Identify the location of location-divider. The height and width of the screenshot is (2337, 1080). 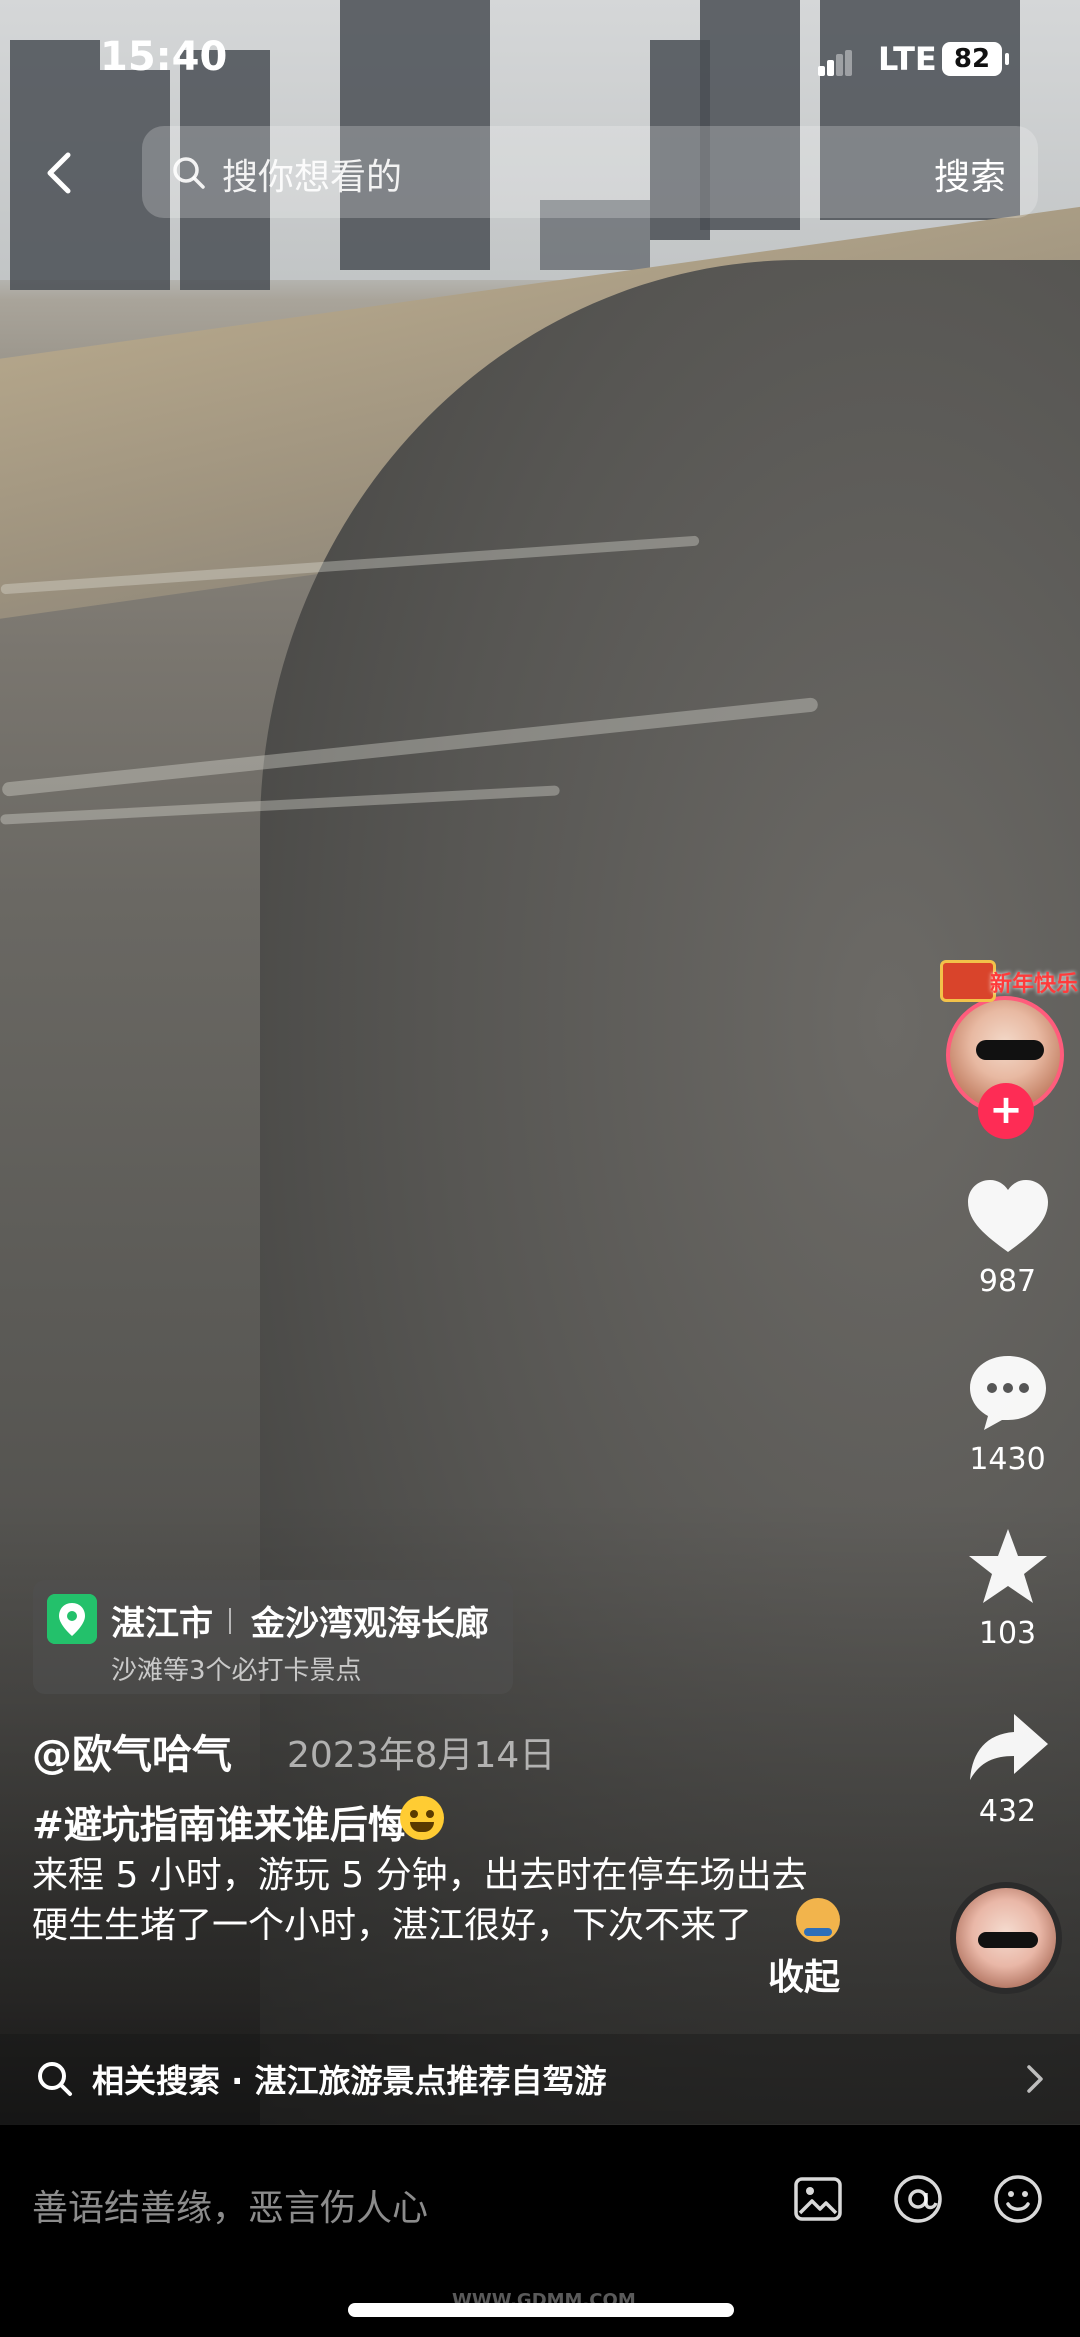
(230, 1621).